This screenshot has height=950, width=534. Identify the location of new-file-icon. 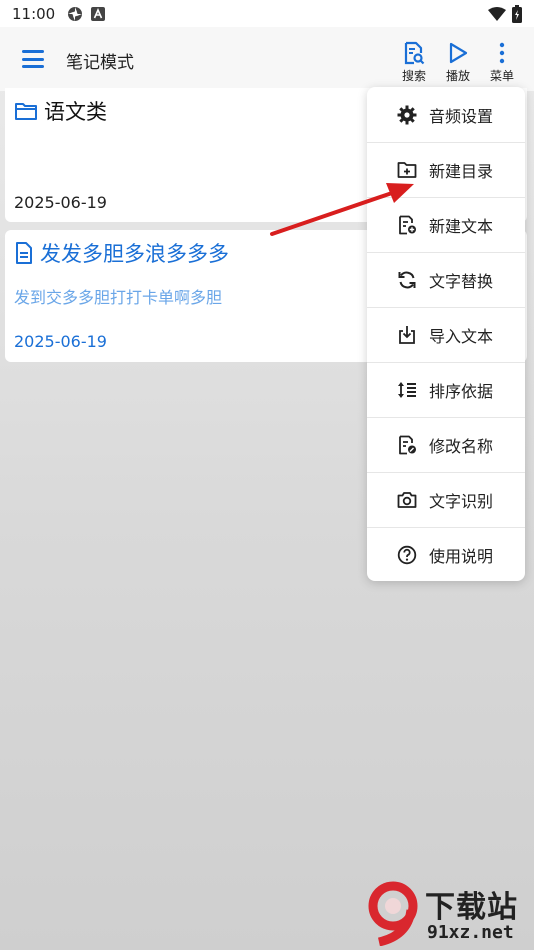
(407, 224).